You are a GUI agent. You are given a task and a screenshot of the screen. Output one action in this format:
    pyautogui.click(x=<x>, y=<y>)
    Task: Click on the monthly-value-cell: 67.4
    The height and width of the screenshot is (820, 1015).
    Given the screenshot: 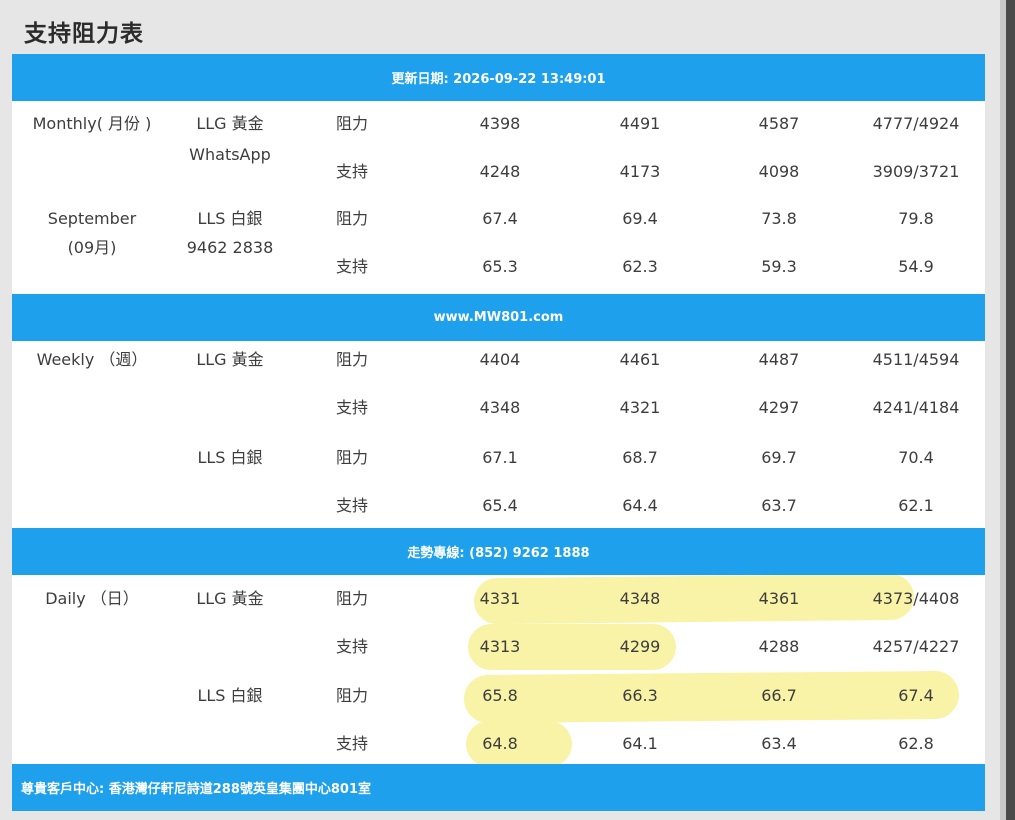 What is the action you would take?
    pyautogui.click(x=500, y=218)
    